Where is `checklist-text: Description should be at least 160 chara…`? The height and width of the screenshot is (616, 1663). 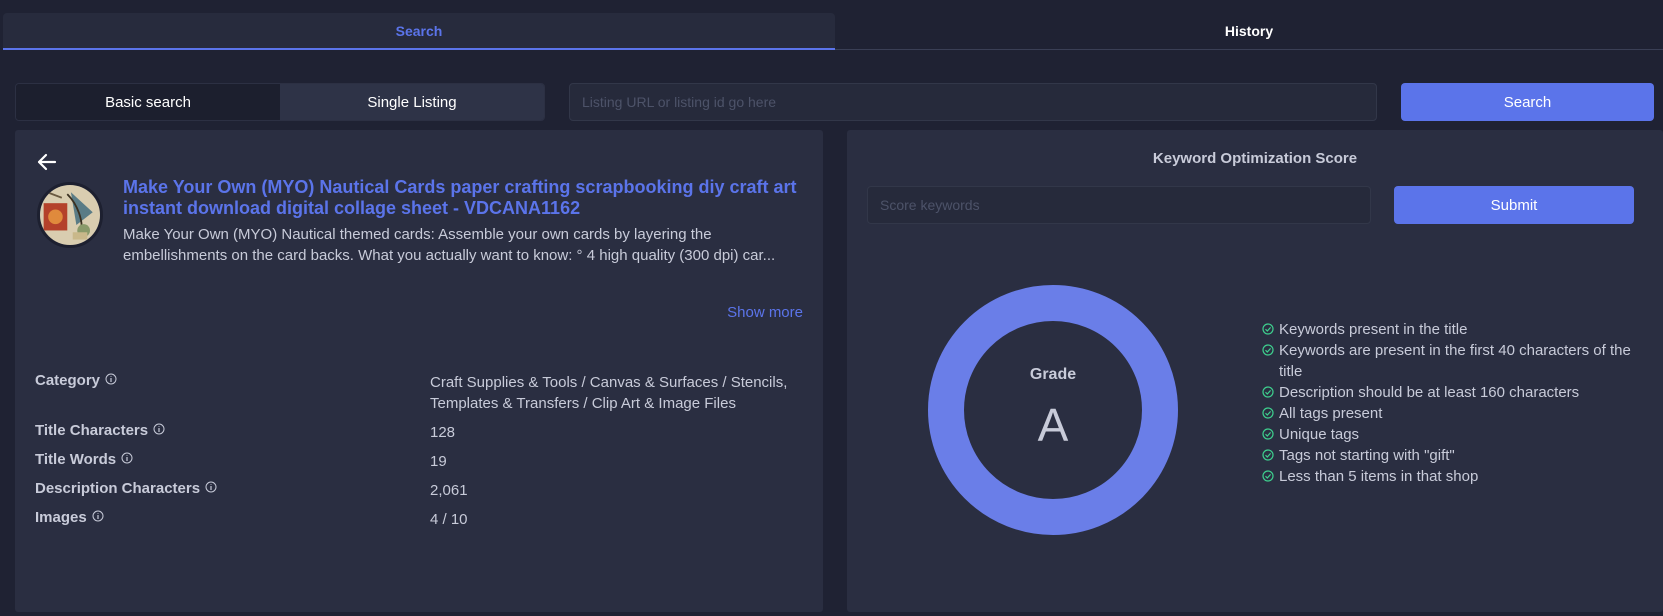
checklist-text: Description should be at least 160 chara… is located at coordinates (1429, 392).